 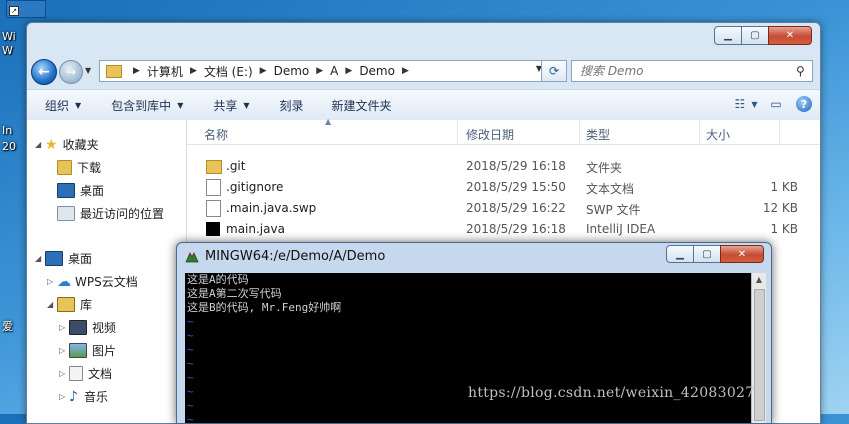 What do you see at coordinates (328, 121) in the screenshot?
I see `sort-ascending-icon: ▲` at bounding box center [328, 121].